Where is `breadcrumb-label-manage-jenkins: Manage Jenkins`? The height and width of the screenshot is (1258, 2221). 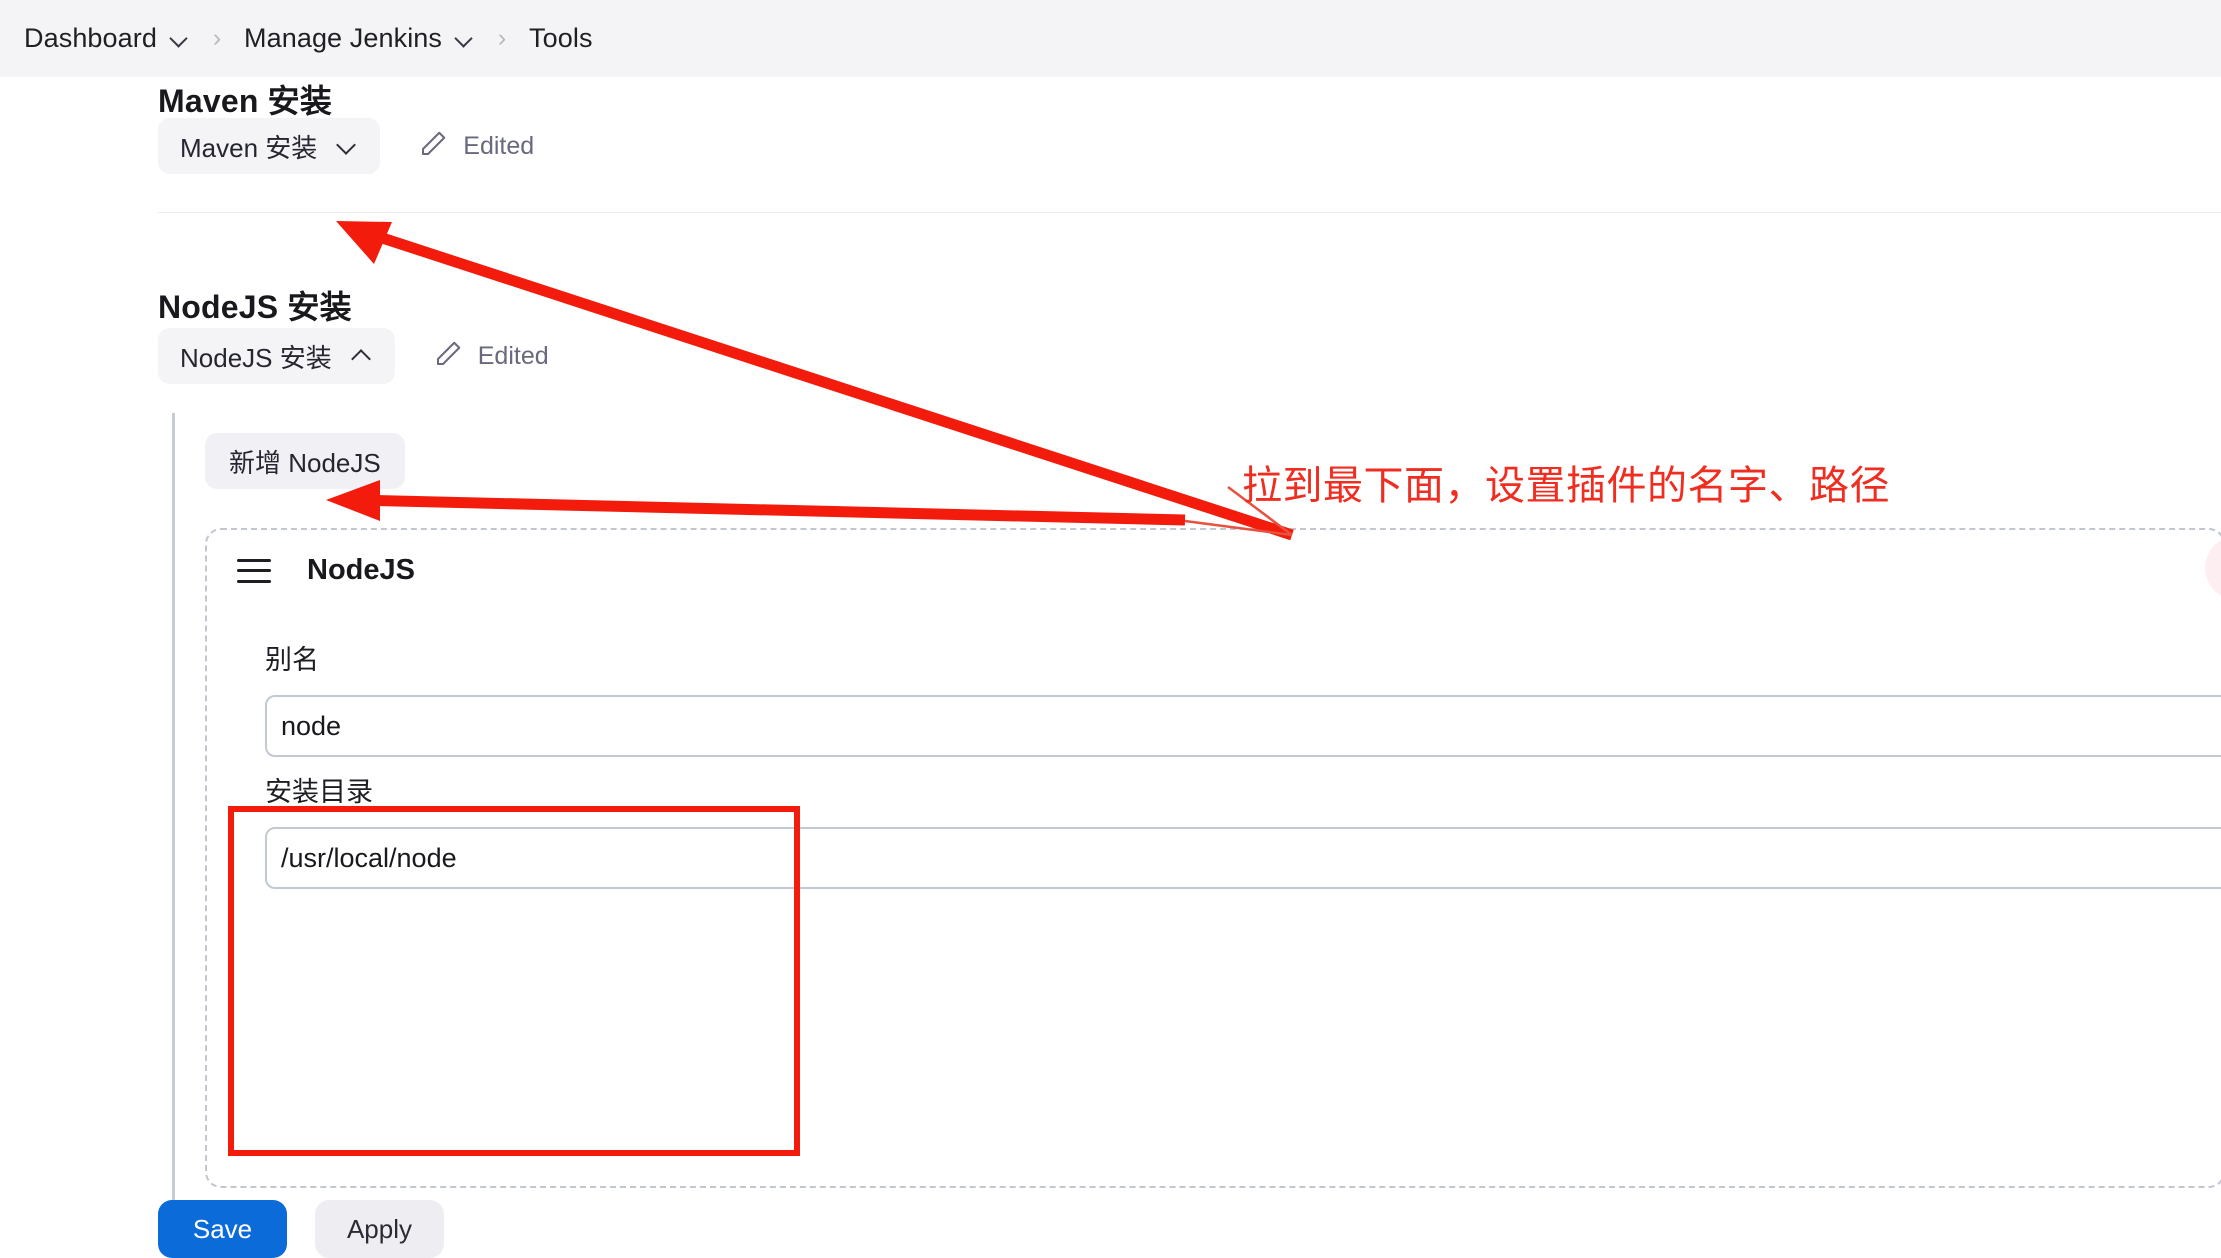
breadcrumb-label-manage-jenkins: Manage Jenkins is located at coordinates (343, 38).